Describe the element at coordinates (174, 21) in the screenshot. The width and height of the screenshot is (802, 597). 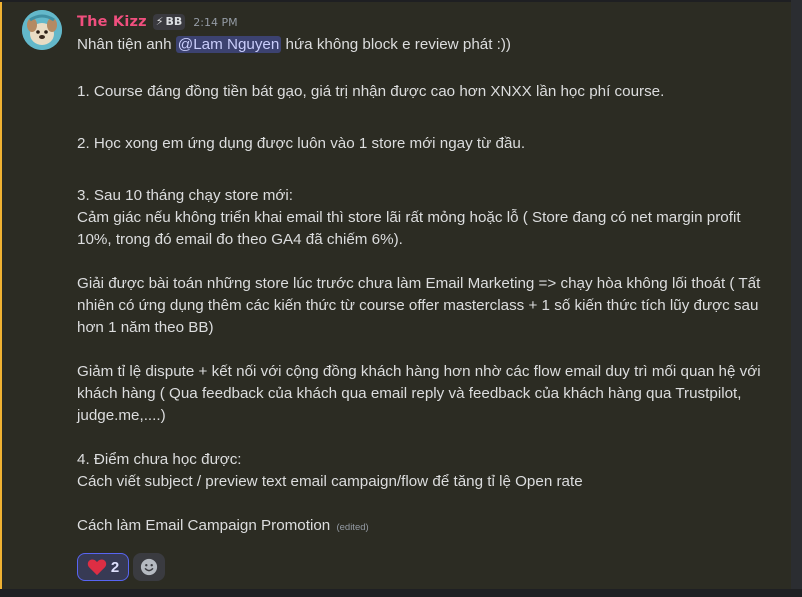
I see `role-tag-label: BB` at that location.